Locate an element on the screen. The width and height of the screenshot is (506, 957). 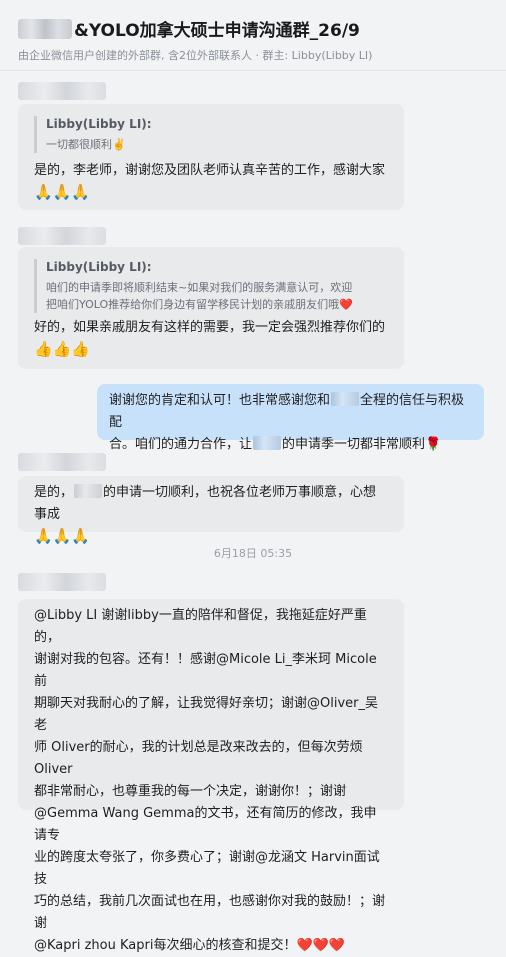
message-bubble: 是的， 的申请一切顺利，也祝各位老师万事顺意，心想事成 🙏🙏🙏 is located at coordinates (211, 510).